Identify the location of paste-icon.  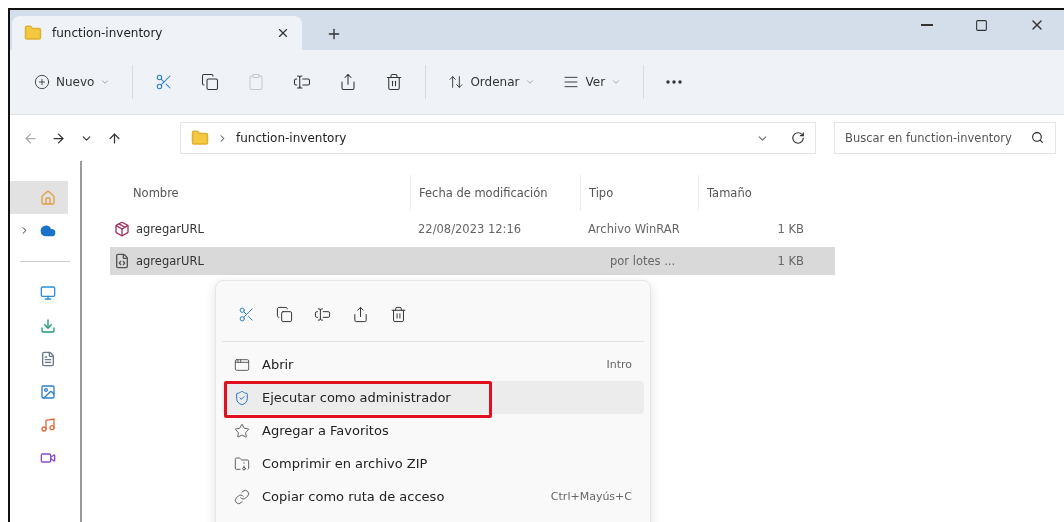
(256, 82).